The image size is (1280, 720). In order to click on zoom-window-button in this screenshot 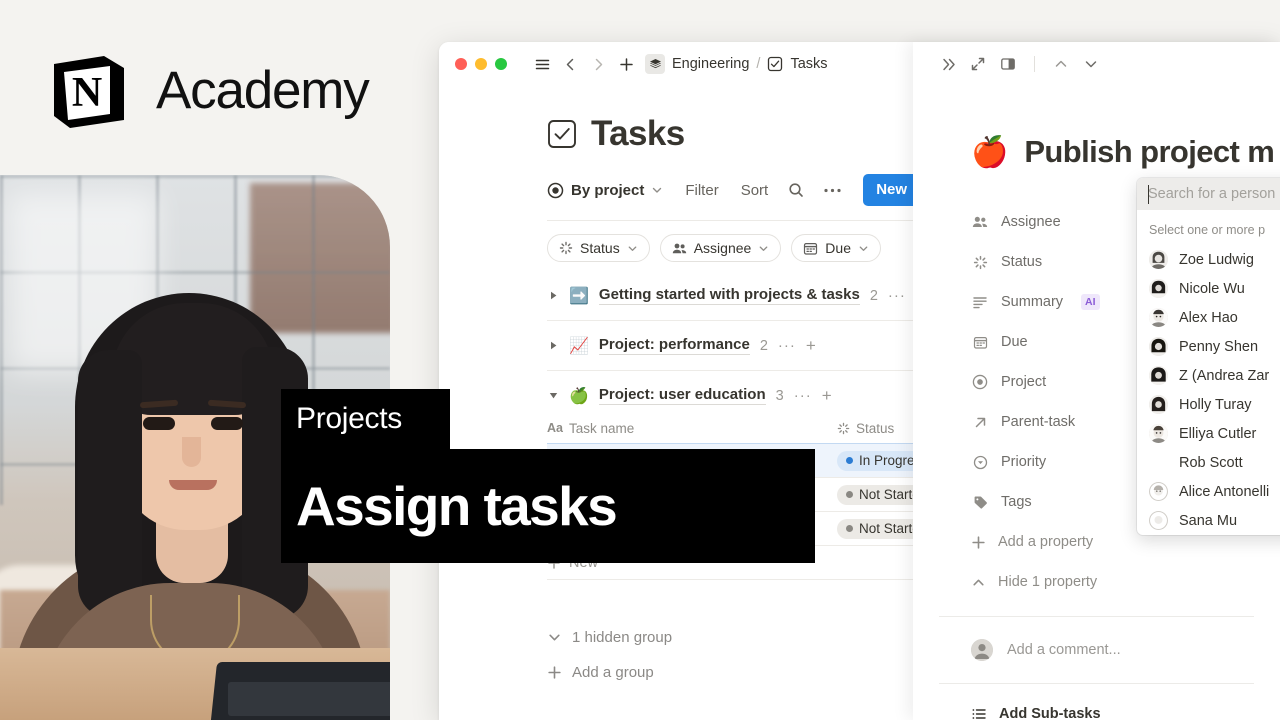, I will do `click(501, 64)`.